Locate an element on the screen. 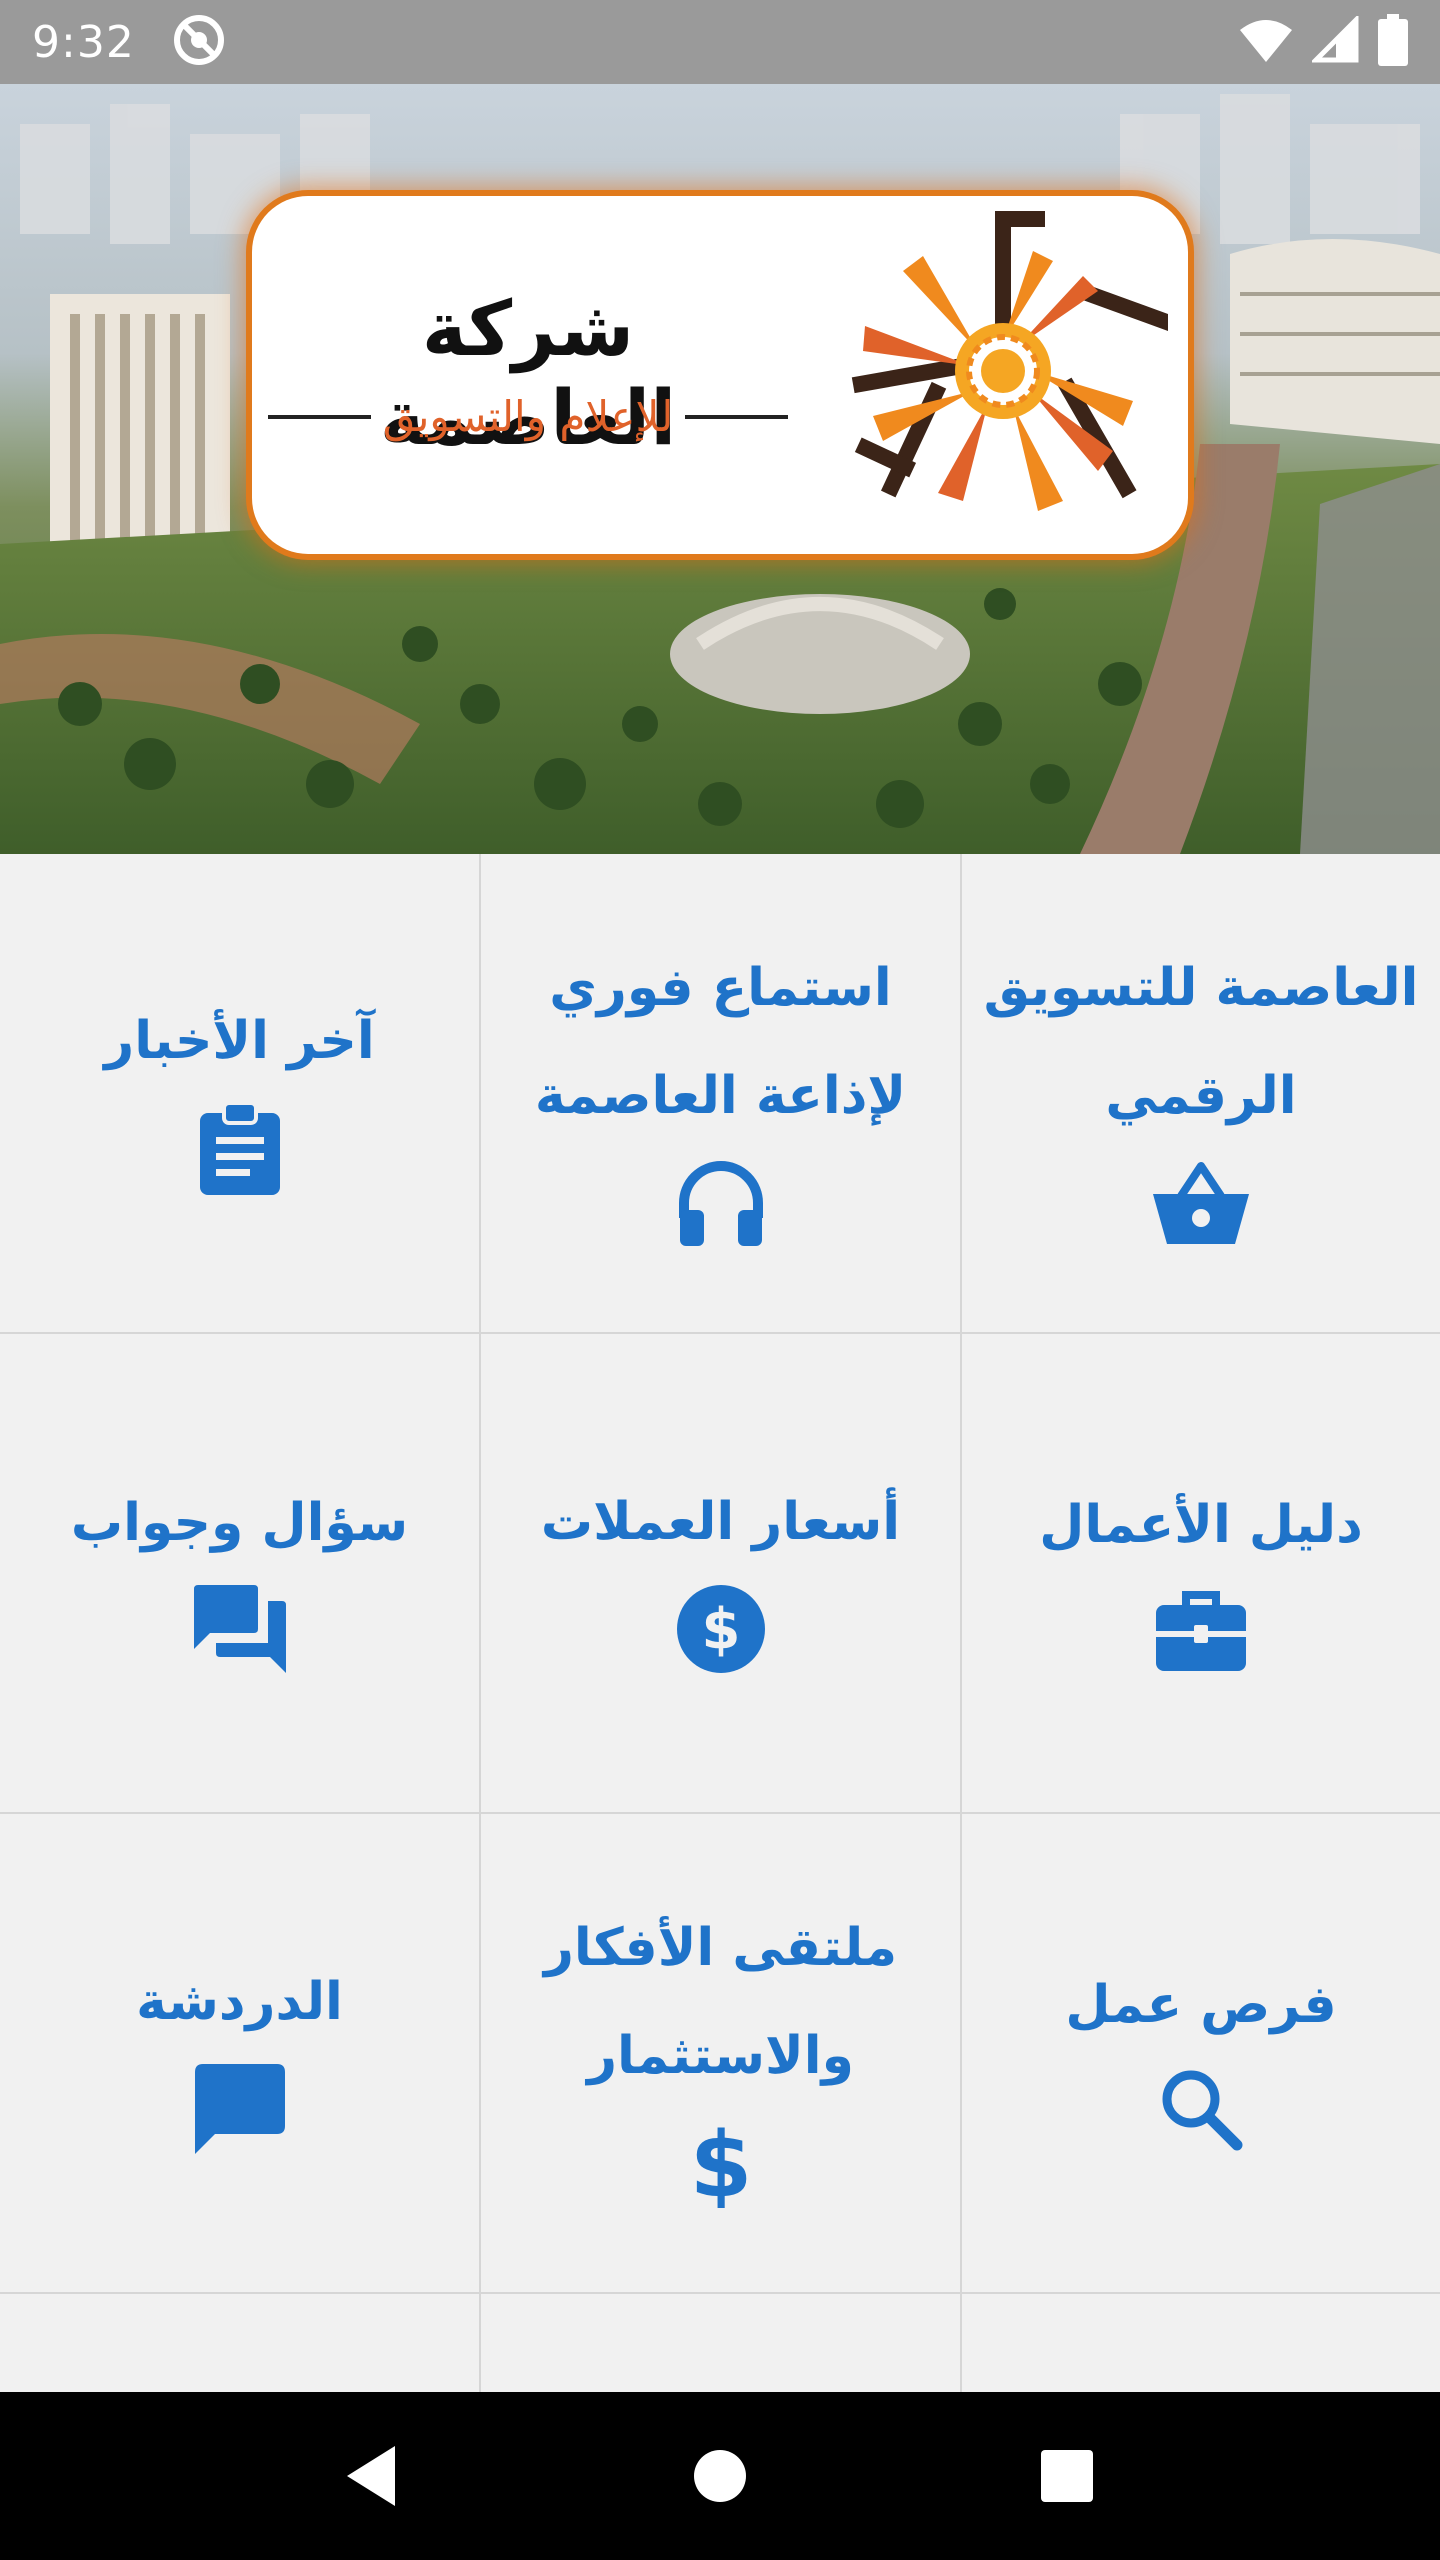  status-time: 9:32 is located at coordinates (83, 42).